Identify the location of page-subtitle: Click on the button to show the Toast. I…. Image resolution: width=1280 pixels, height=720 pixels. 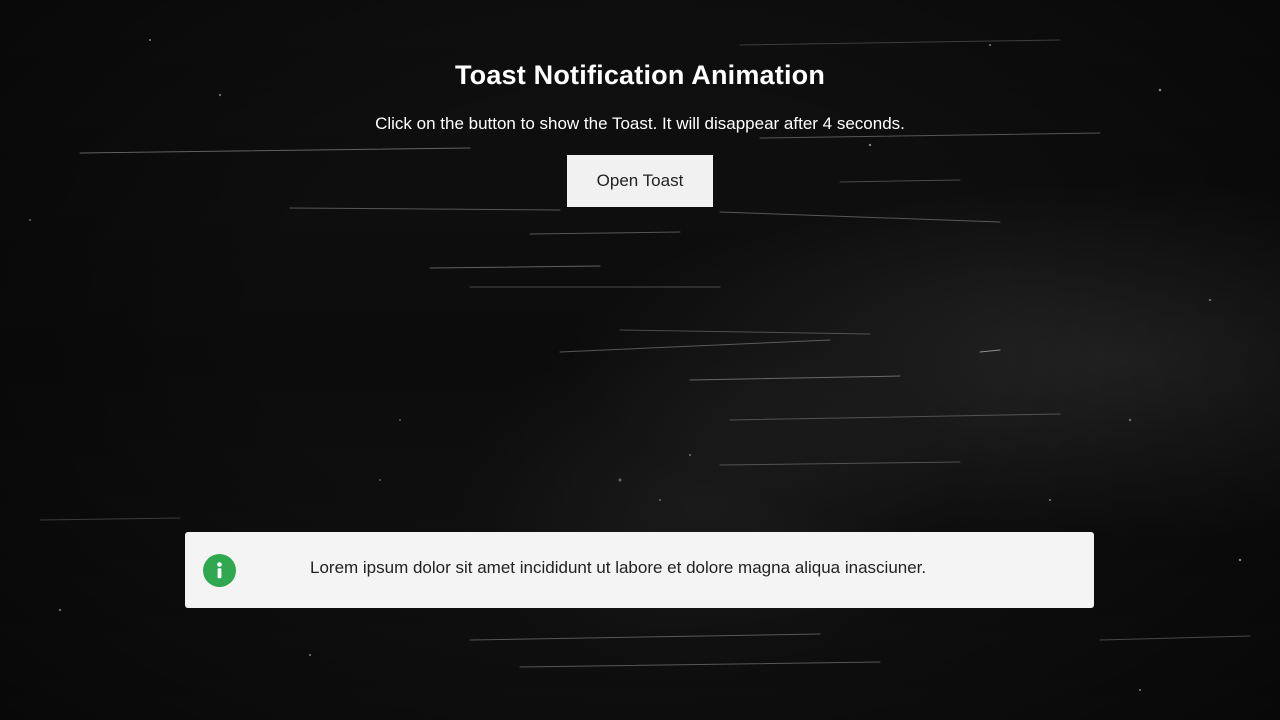
(640, 123).